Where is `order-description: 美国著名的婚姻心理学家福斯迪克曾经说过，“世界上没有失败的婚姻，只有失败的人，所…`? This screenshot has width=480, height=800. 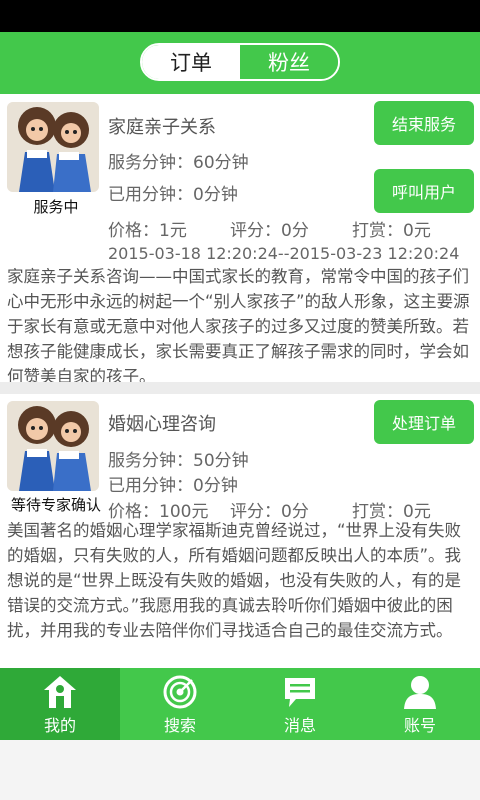
order-description: 美国著名的婚姻心理学家福斯迪克曾经说过，“世界上没有失败的婚姻，只有失败的人，所… is located at coordinates (234, 580).